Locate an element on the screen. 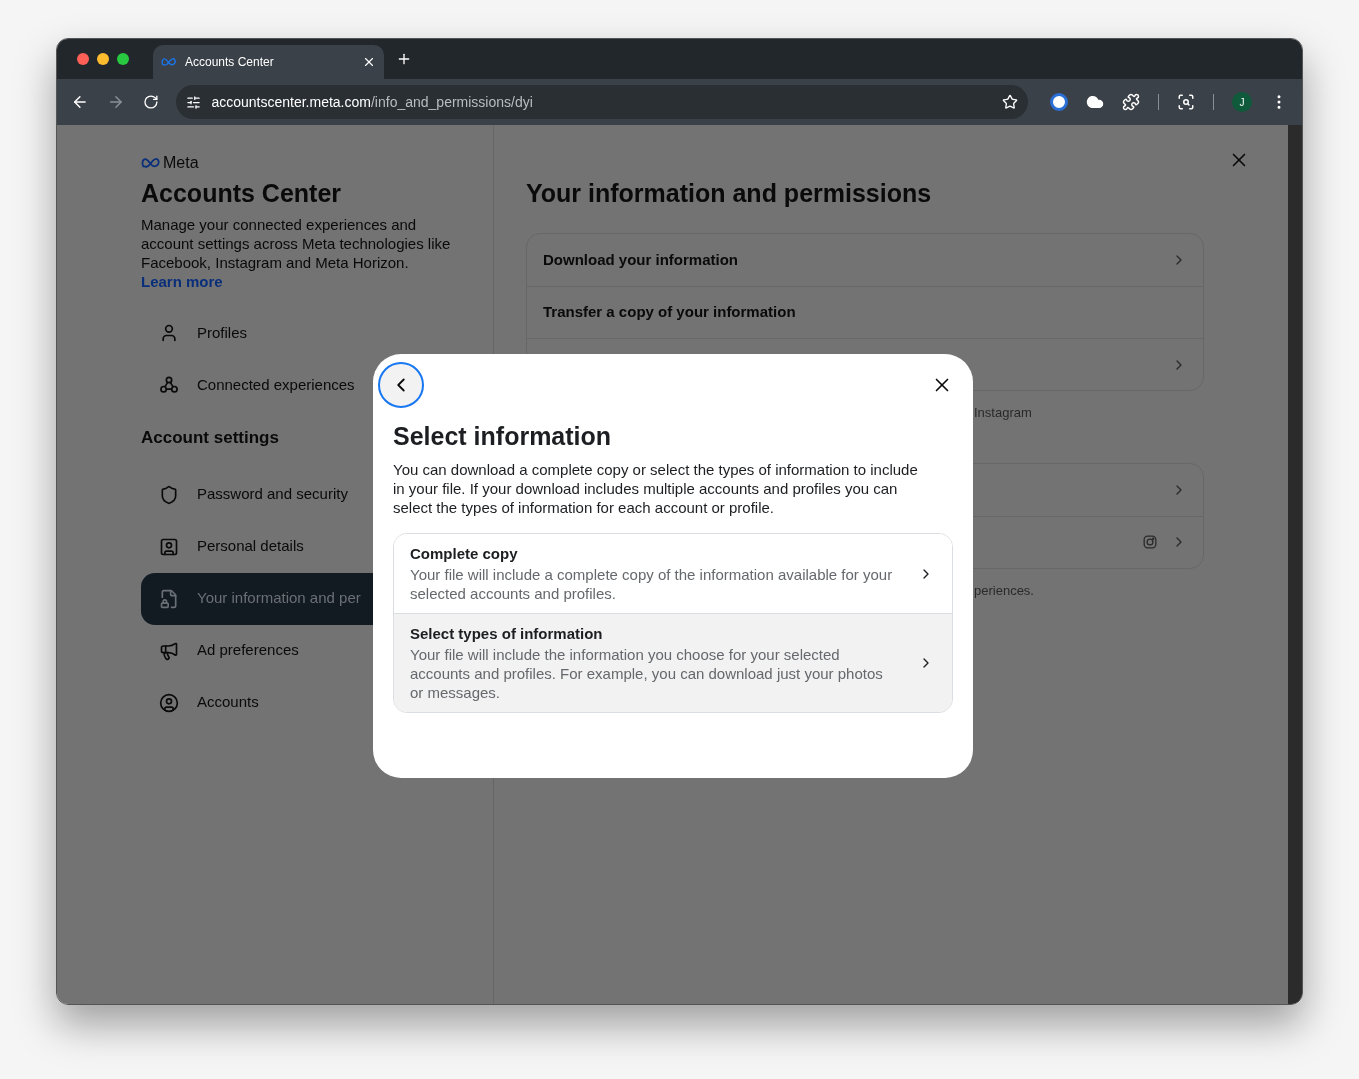  dialog-description: You can download a complete copy or select the types of information to include in your file. If your download includes multiple accounts and profiles you can select the types of information for each account or profile. is located at coordinates (656, 488).